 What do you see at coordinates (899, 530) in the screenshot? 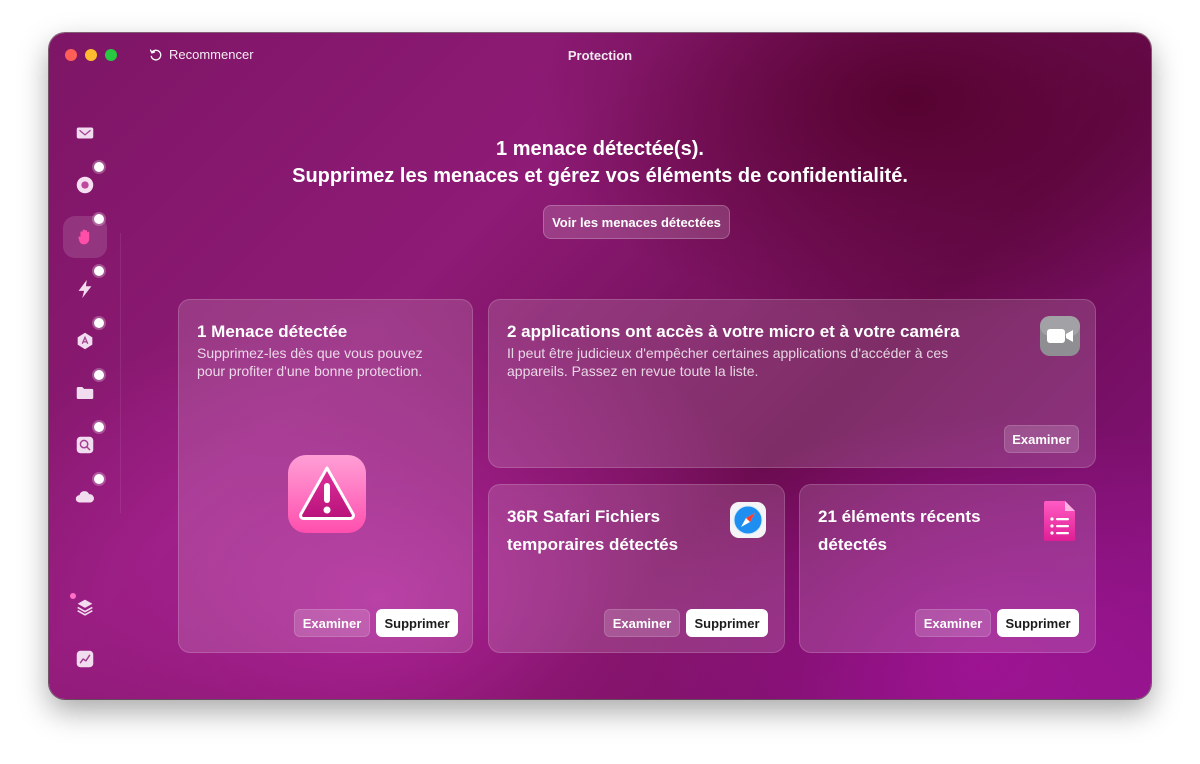
I see `recent-items-card-title: 21 éléments récents détectés` at bounding box center [899, 530].